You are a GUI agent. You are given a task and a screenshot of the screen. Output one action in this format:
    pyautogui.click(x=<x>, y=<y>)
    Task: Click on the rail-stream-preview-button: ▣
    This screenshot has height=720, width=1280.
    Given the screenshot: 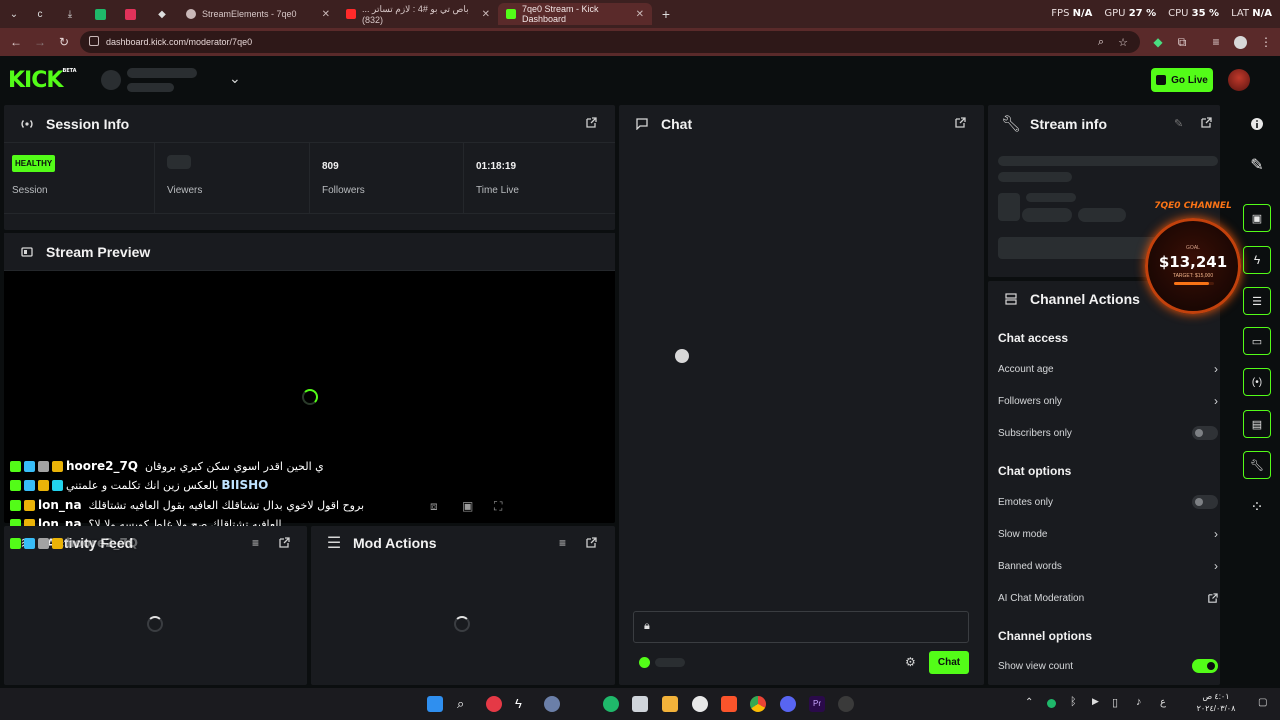 What is the action you would take?
    pyautogui.click(x=1257, y=218)
    